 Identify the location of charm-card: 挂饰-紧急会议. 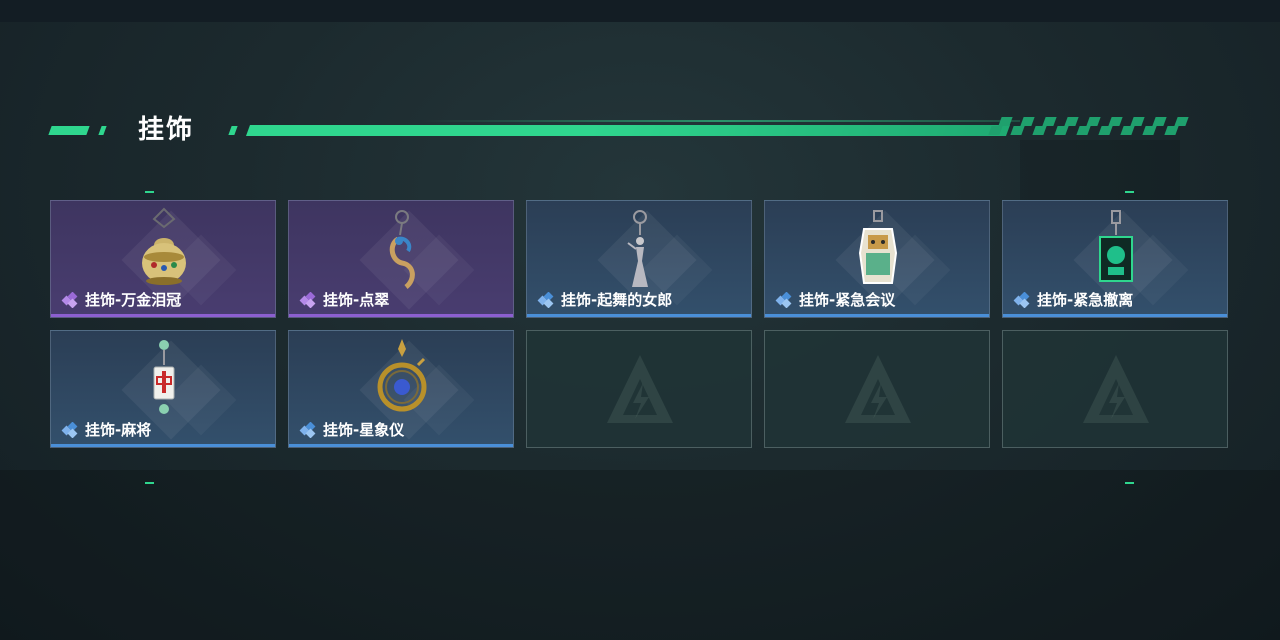
(877, 259).